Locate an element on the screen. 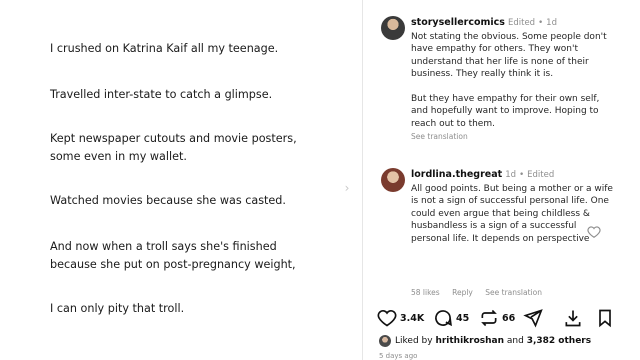  heart-icon is located at coordinates (387, 318).